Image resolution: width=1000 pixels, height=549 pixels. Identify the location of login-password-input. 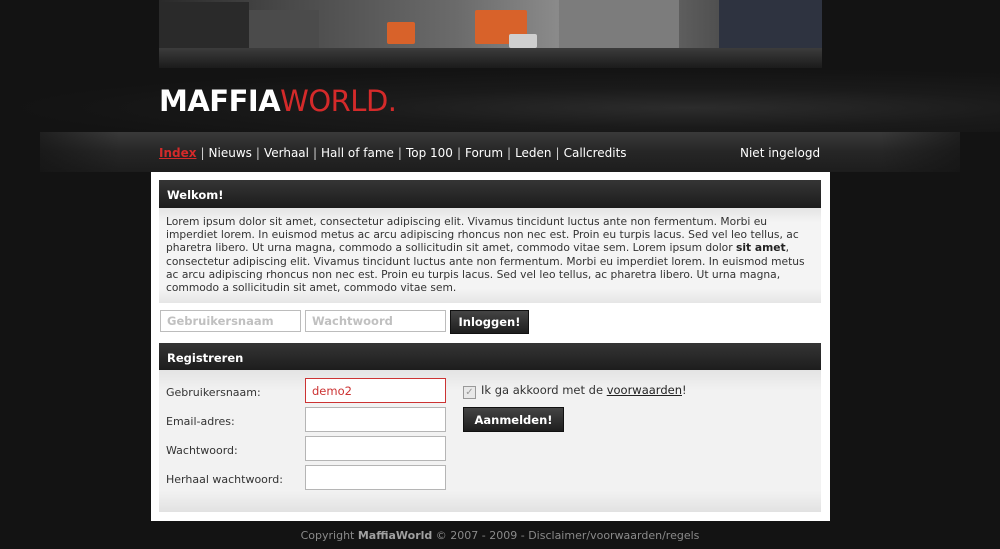
(375, 321).